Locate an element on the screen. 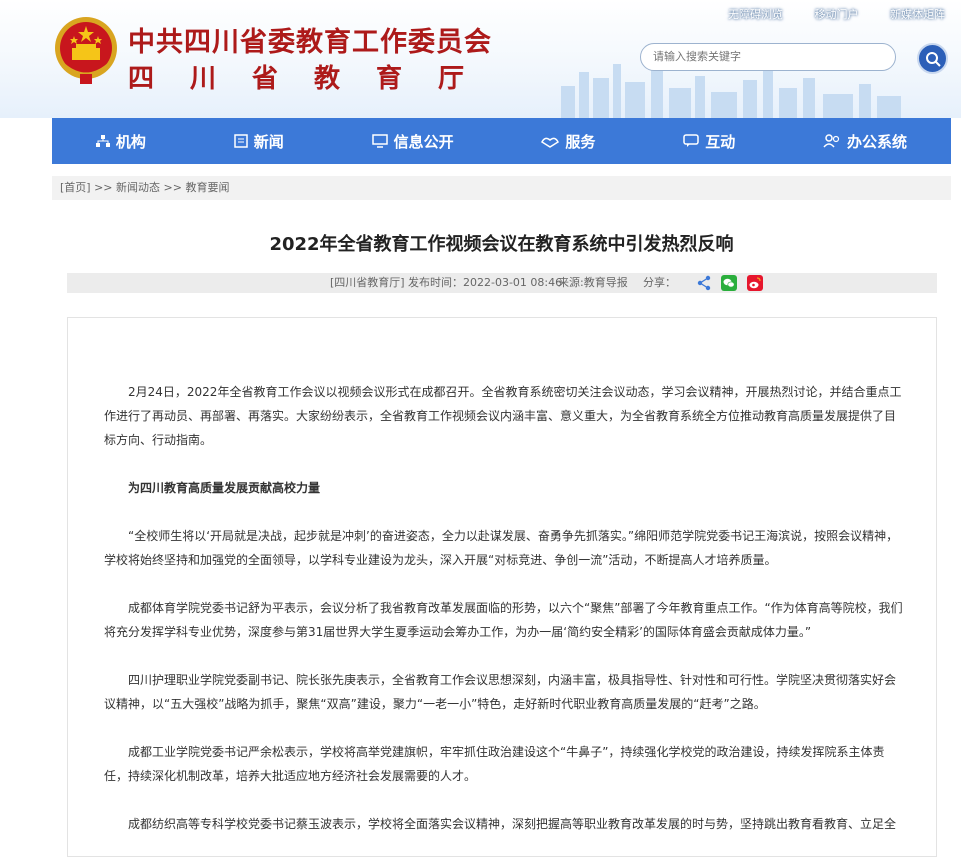 This screenshot has height=857, width=961. service-icon is located at coordinates (550, 142).